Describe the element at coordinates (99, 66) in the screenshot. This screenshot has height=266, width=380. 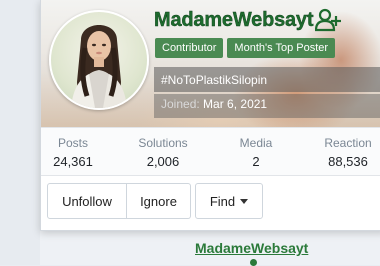
I see `avatar-portrait-icon` at that location.